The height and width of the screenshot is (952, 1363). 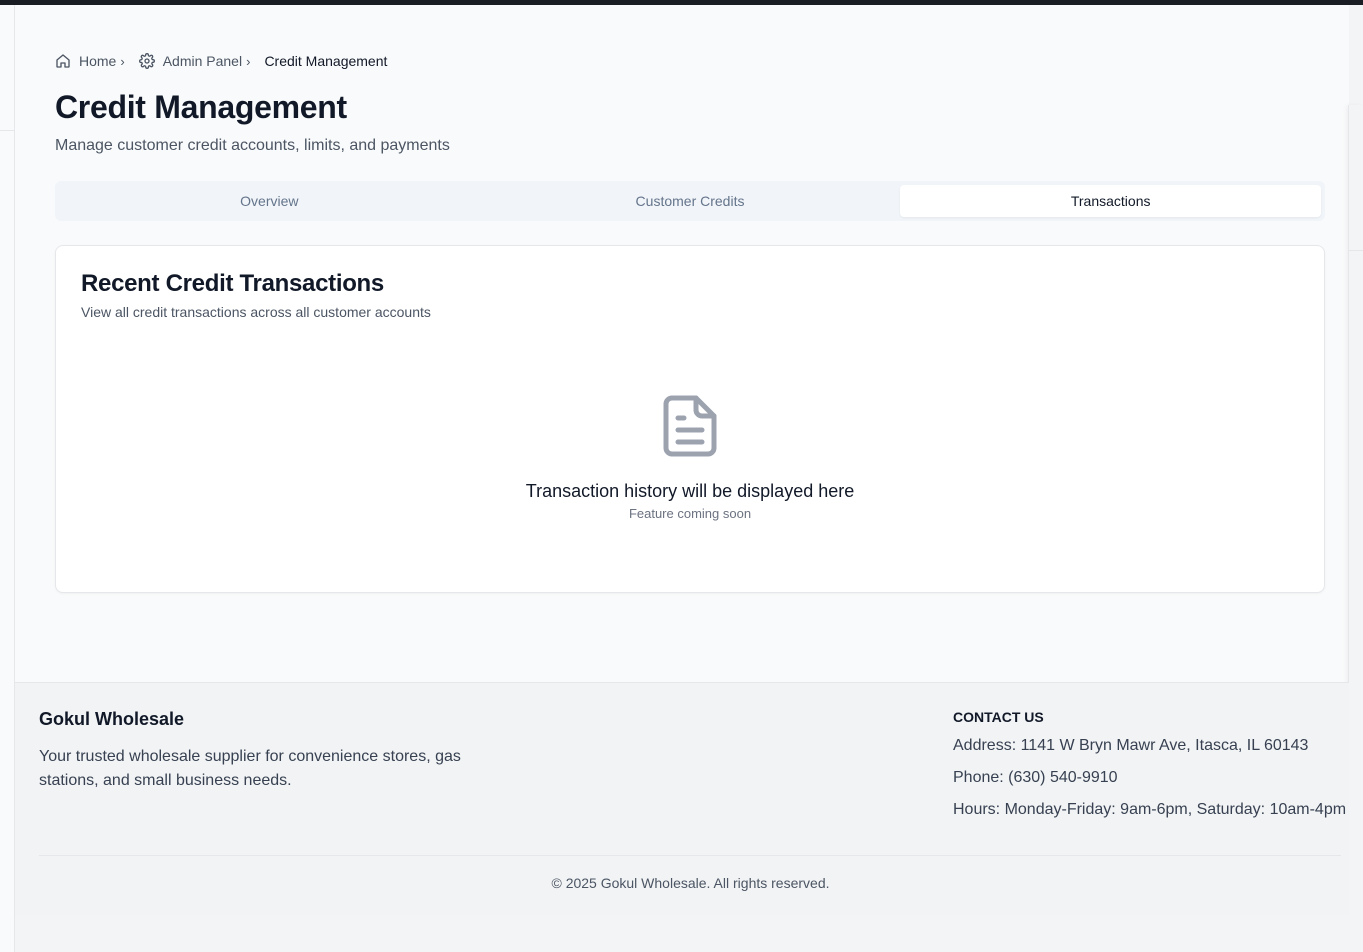 What do you see at coordinates (1111, 201) in the screenshot?
I see `tab-transactions: Transactions` at bounding box center [1111, 201].